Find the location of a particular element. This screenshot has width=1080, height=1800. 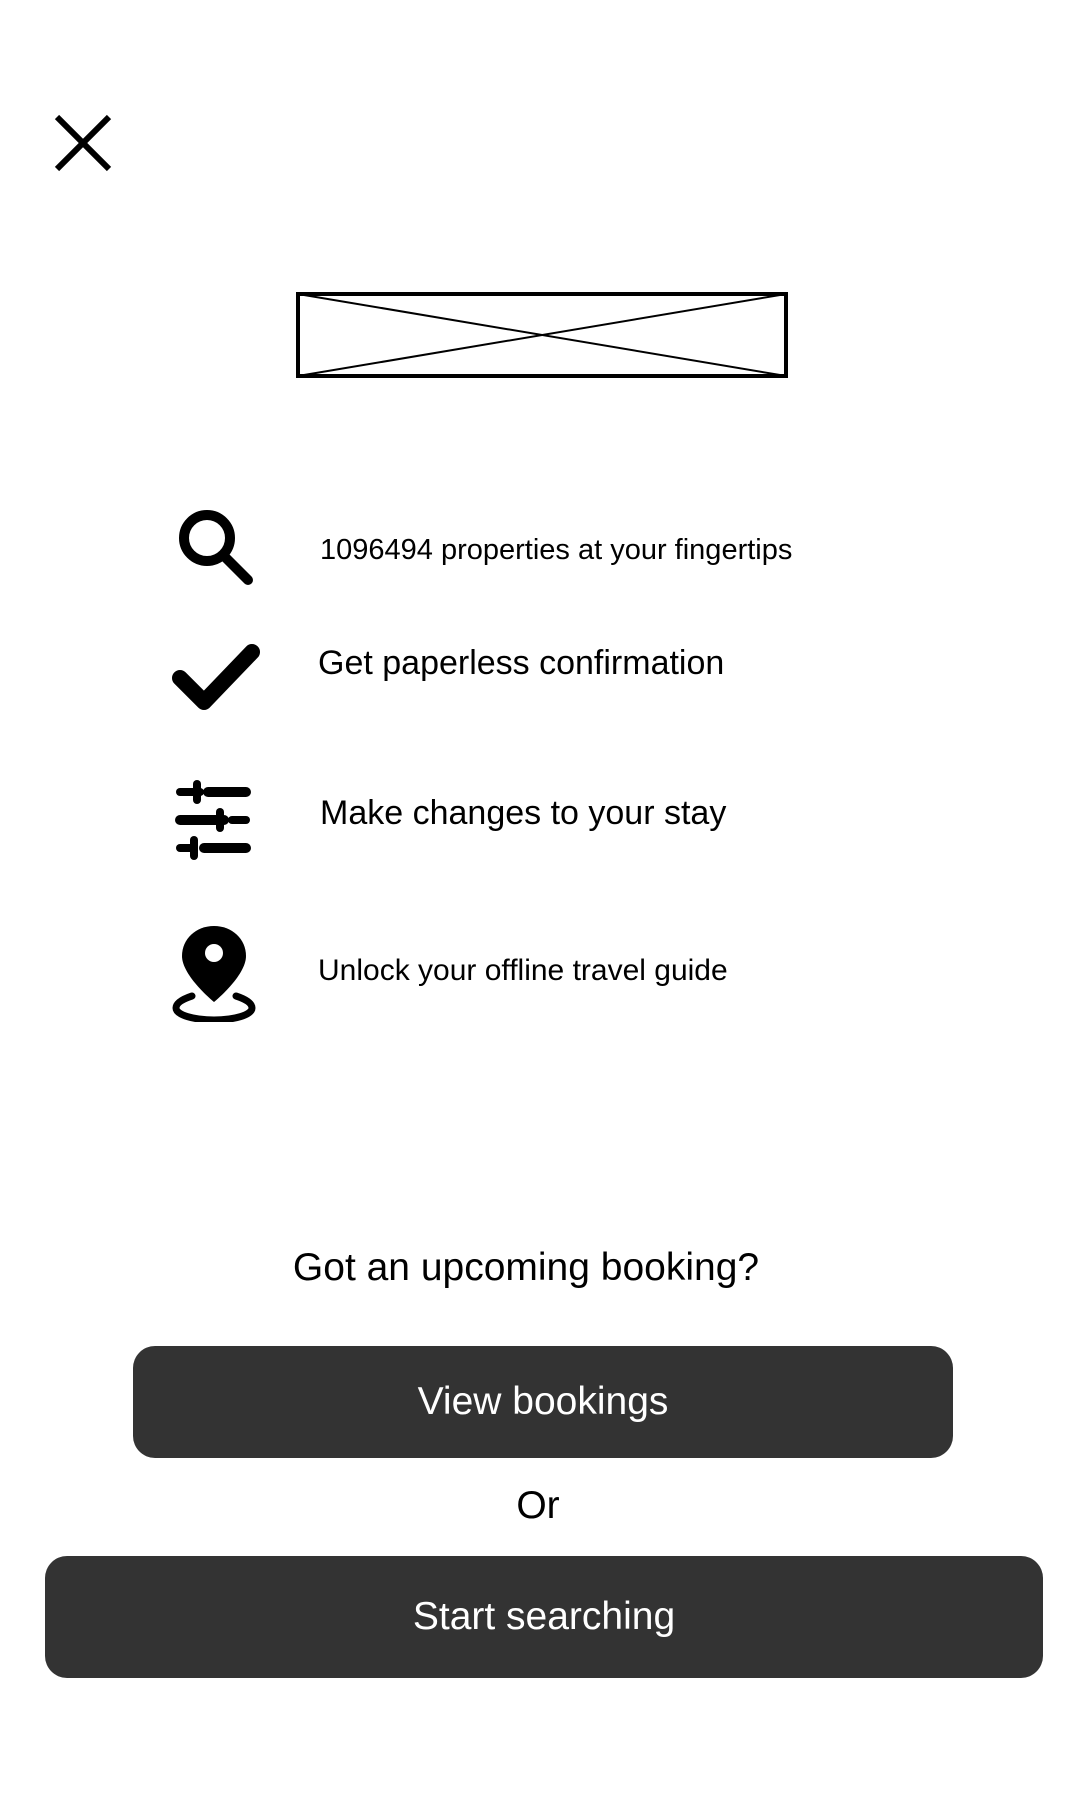

or-divider-text: Or is located at coordinates (538, 1505).